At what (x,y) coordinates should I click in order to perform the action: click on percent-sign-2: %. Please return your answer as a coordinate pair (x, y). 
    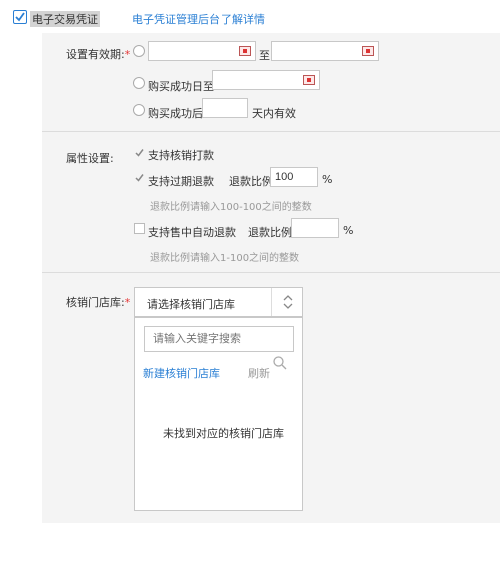
    Looking at the image, I should click on (348, 230).